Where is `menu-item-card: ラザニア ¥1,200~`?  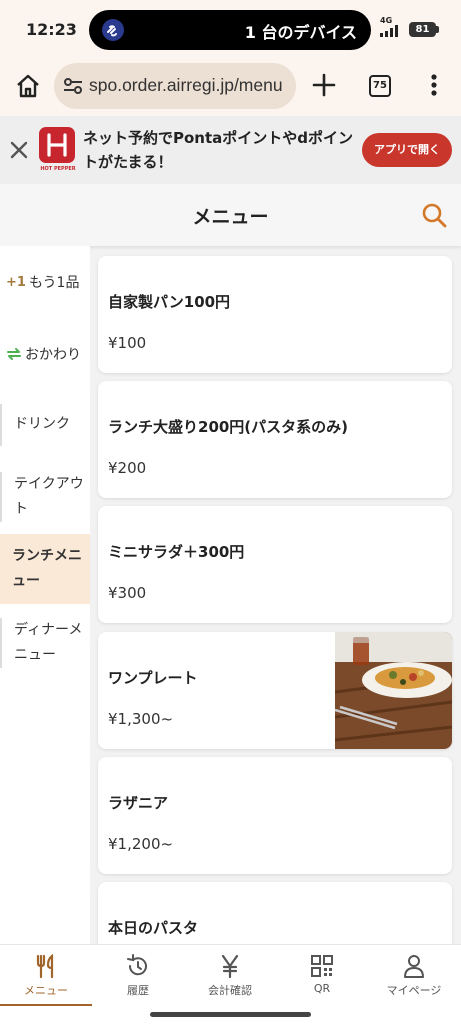
menu-item-card: ラザニア ¥1,200~ is located at coordinates (275, 815).